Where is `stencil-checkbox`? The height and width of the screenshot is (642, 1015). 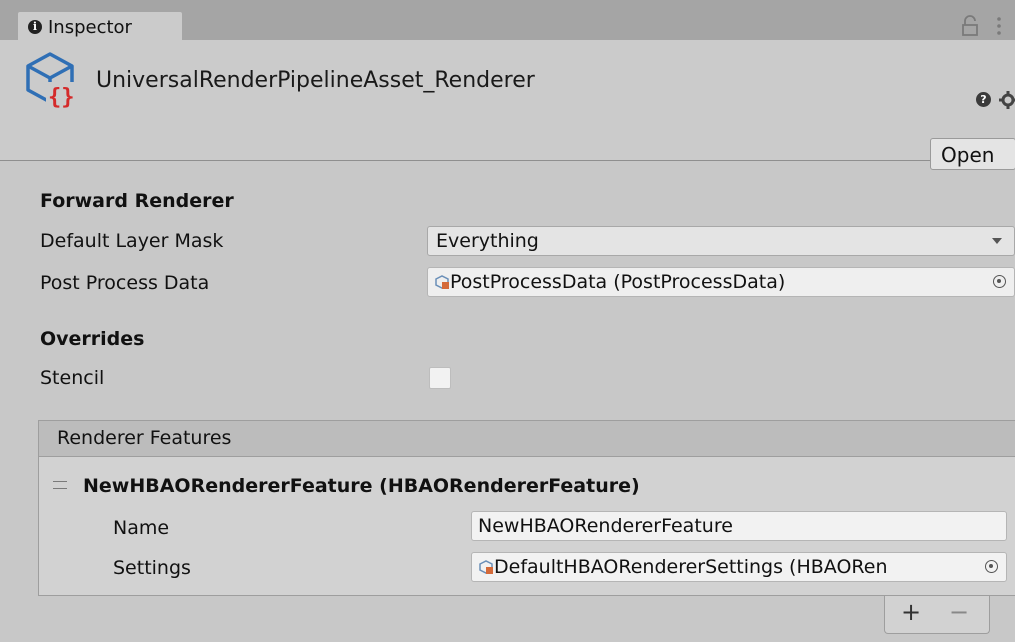
stencil-checkbox is located at coordinates (440, 378).